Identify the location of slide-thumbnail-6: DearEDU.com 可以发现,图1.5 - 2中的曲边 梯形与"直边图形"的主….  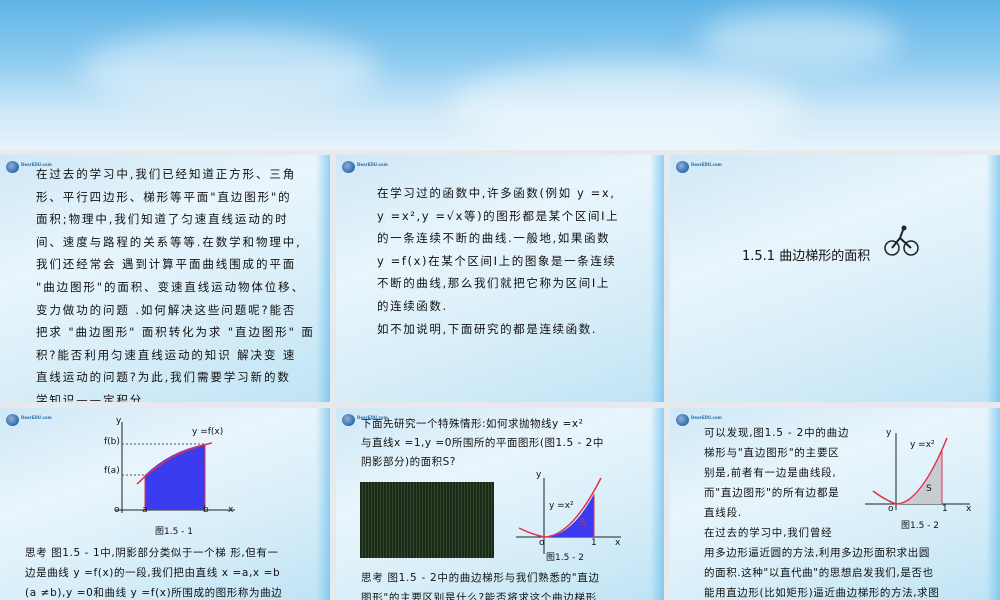
(835, 504).